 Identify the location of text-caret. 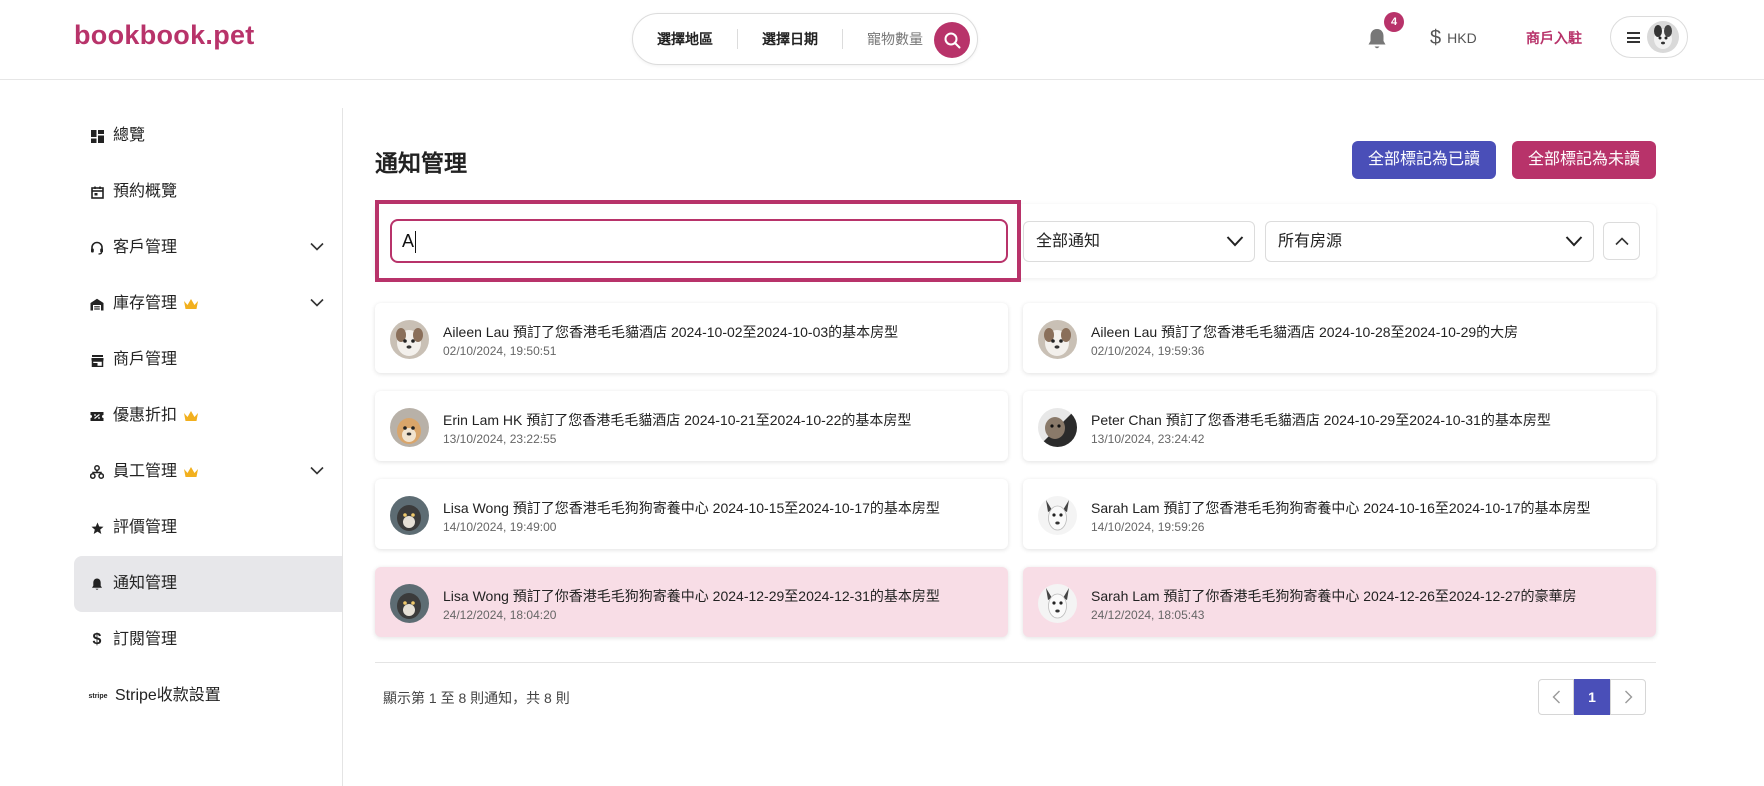
(416, 242).